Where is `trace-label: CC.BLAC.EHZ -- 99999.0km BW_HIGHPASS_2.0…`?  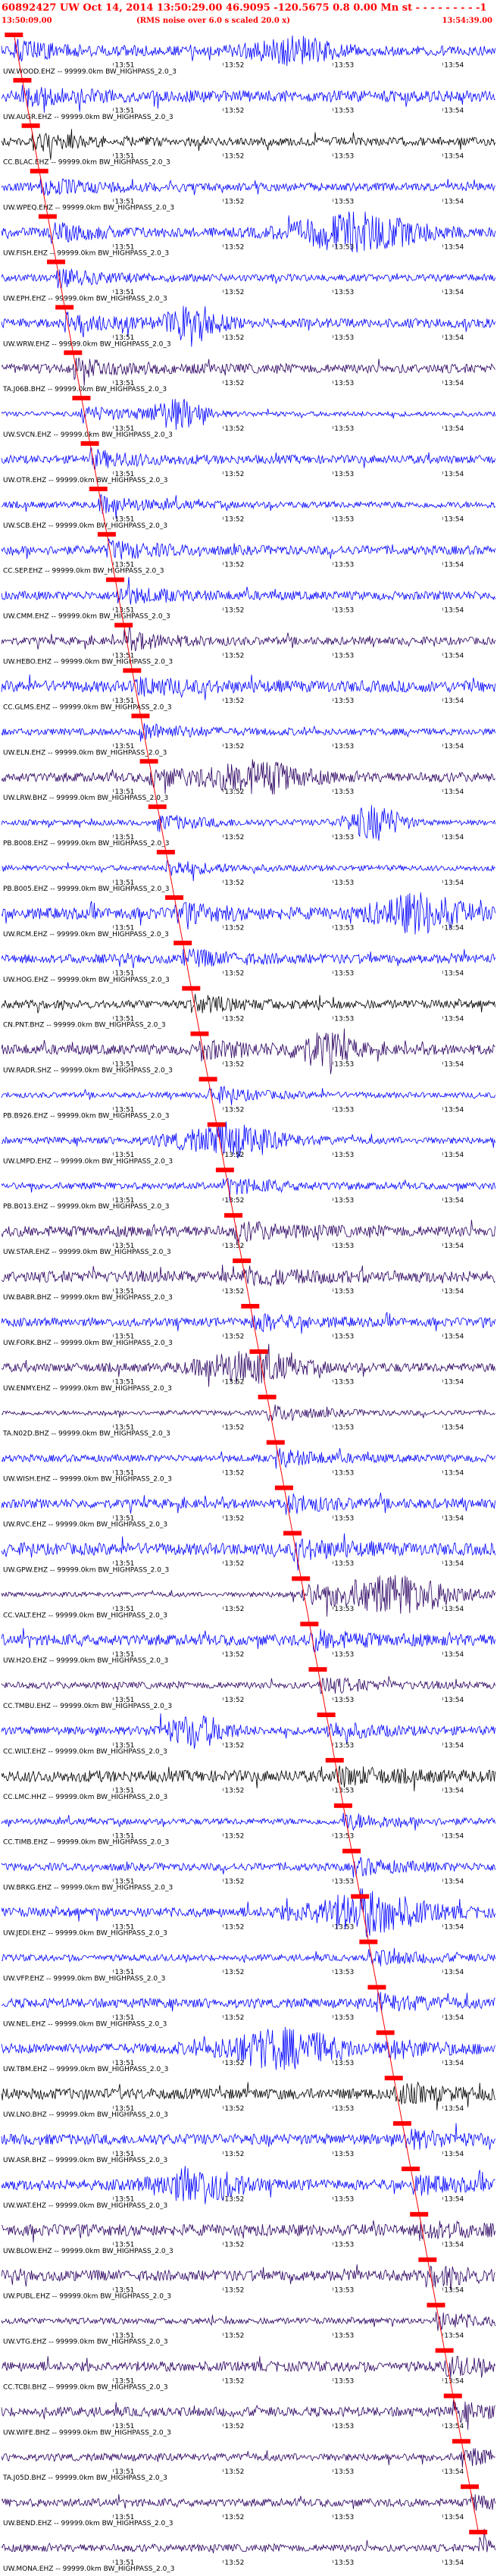
trace-label: CC.BLAC.EHZ -- 99999.0km BW_HIGHPASS_2.0… is located at coordinates (86, 163).